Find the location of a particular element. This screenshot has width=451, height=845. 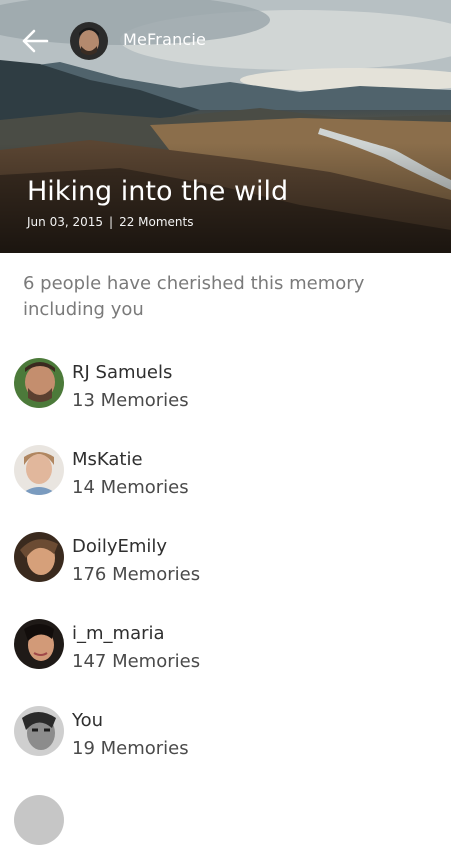

owner-name: MeFrancie is located at coordinates (164, 39).